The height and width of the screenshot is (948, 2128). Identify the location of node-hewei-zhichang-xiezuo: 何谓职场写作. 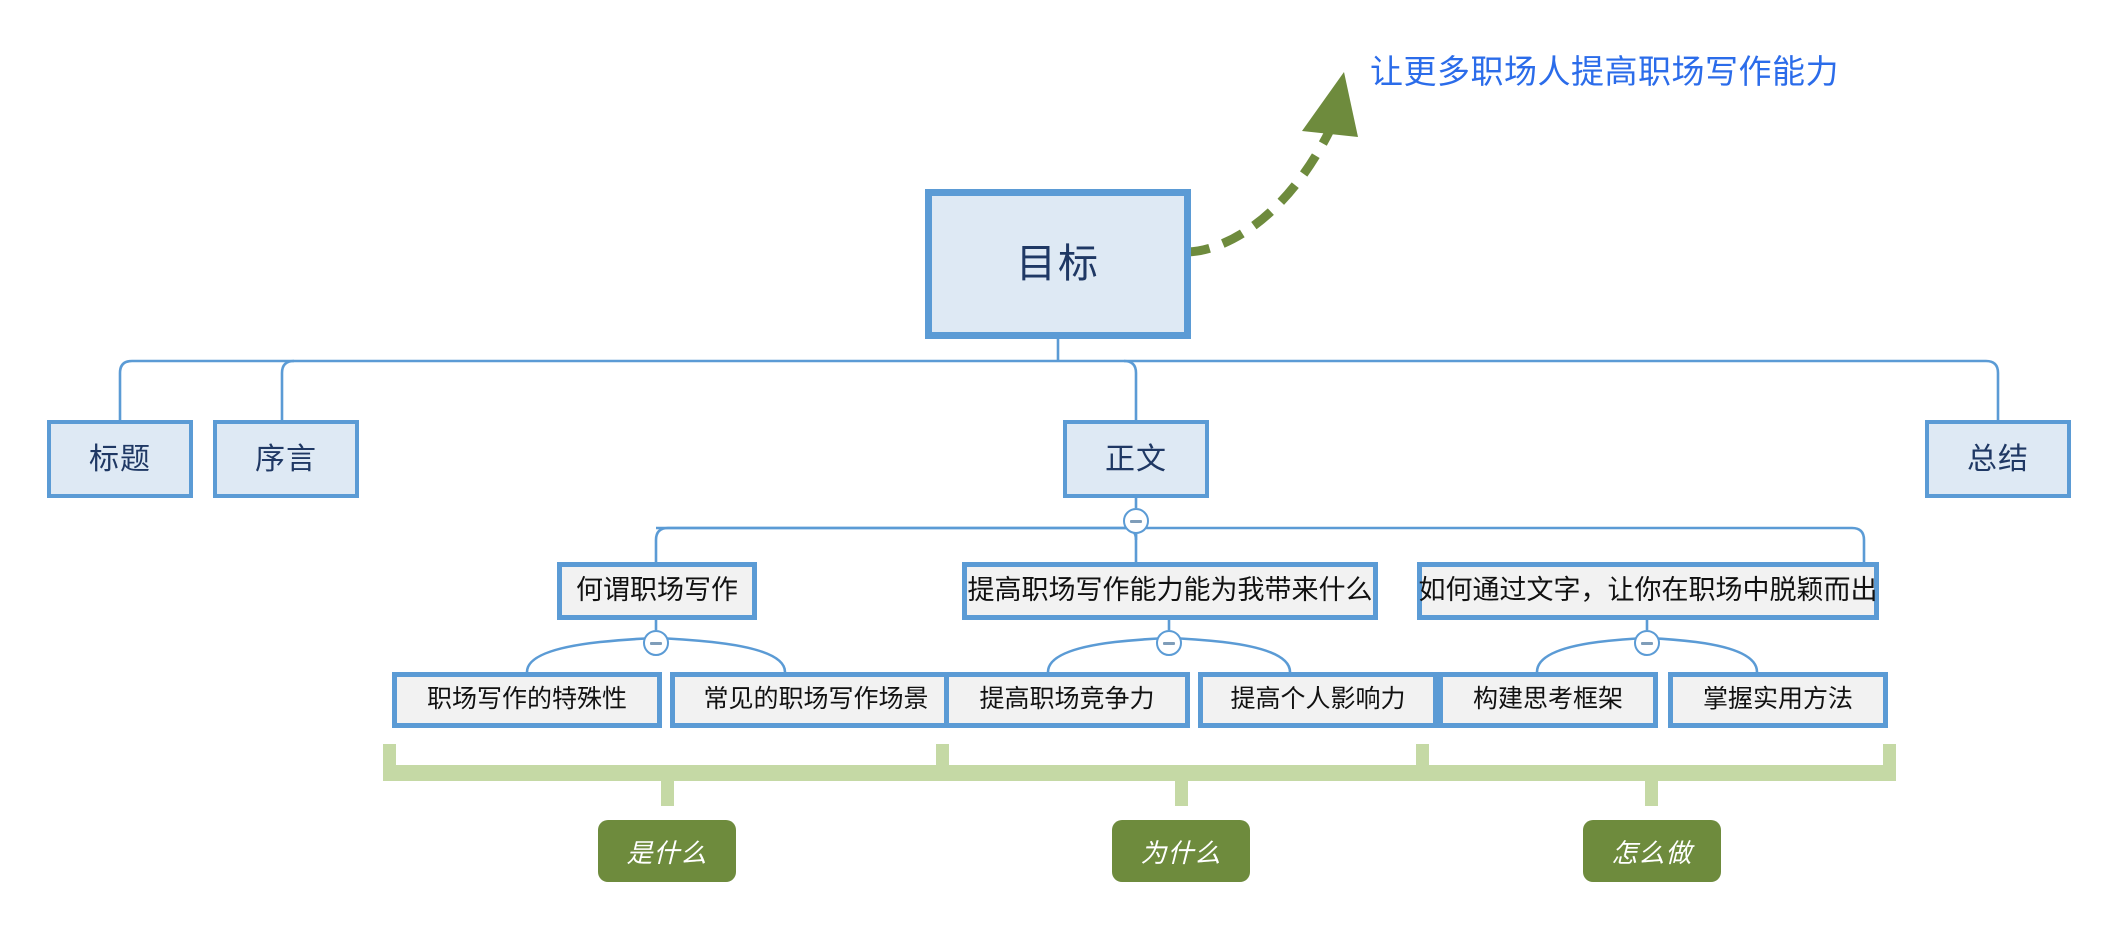
(657, 591).